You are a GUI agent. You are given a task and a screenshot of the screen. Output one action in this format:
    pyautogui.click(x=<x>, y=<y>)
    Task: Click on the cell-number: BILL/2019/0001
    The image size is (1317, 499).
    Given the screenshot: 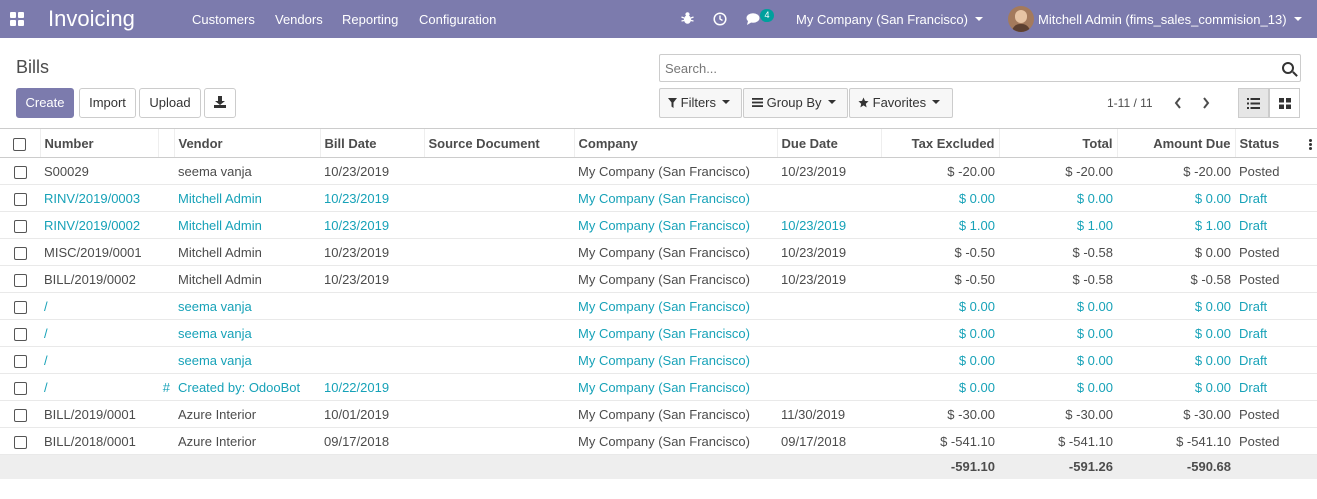 What is the action you would take?
    pyautogui.click(x=99, y=414)
    